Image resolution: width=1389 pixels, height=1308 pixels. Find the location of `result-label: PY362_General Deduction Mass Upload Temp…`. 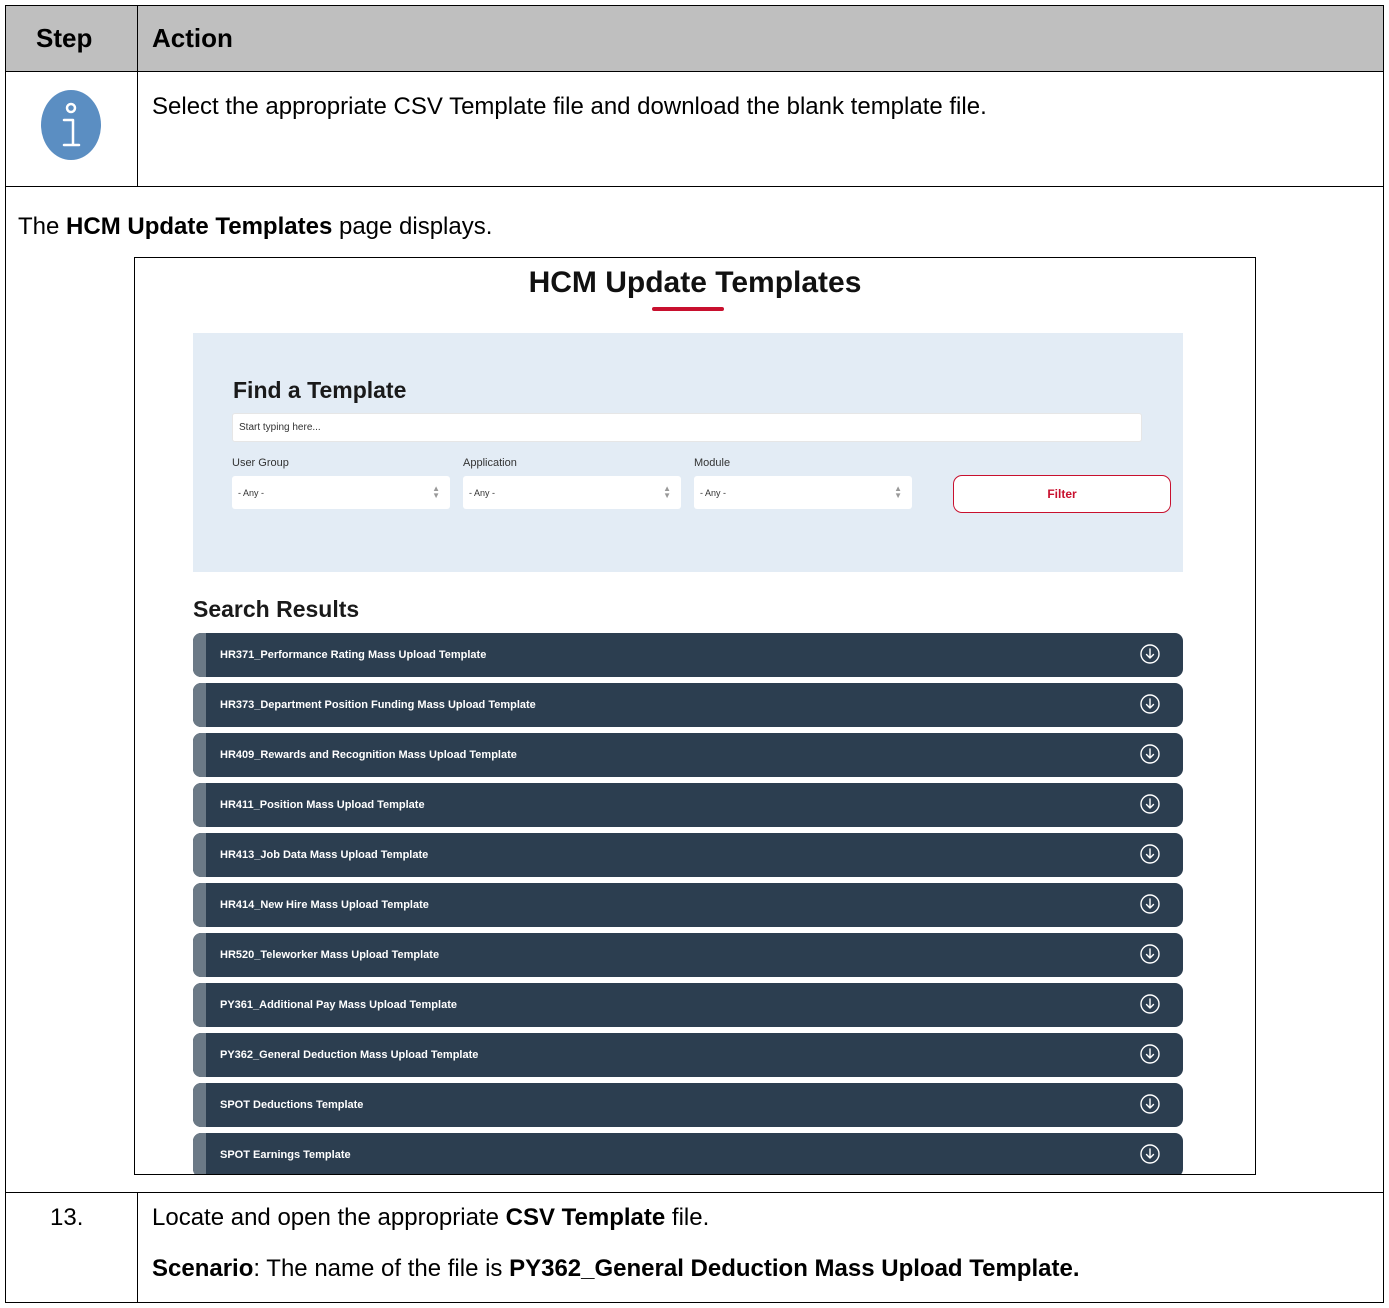

result-label: PY362_General Deduction Mass Upload Temp… is located at coordinates (349, 1055).